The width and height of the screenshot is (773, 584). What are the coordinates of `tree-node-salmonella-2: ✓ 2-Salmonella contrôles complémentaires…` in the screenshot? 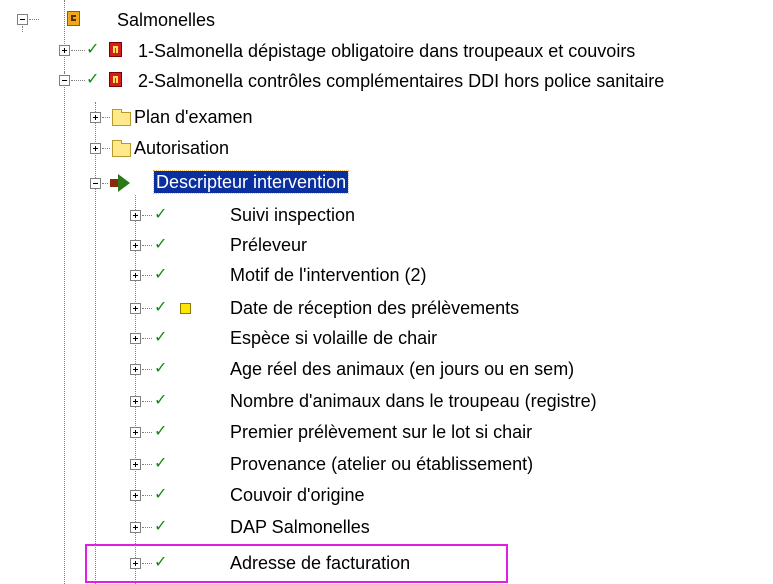 It's located at (386, 81).